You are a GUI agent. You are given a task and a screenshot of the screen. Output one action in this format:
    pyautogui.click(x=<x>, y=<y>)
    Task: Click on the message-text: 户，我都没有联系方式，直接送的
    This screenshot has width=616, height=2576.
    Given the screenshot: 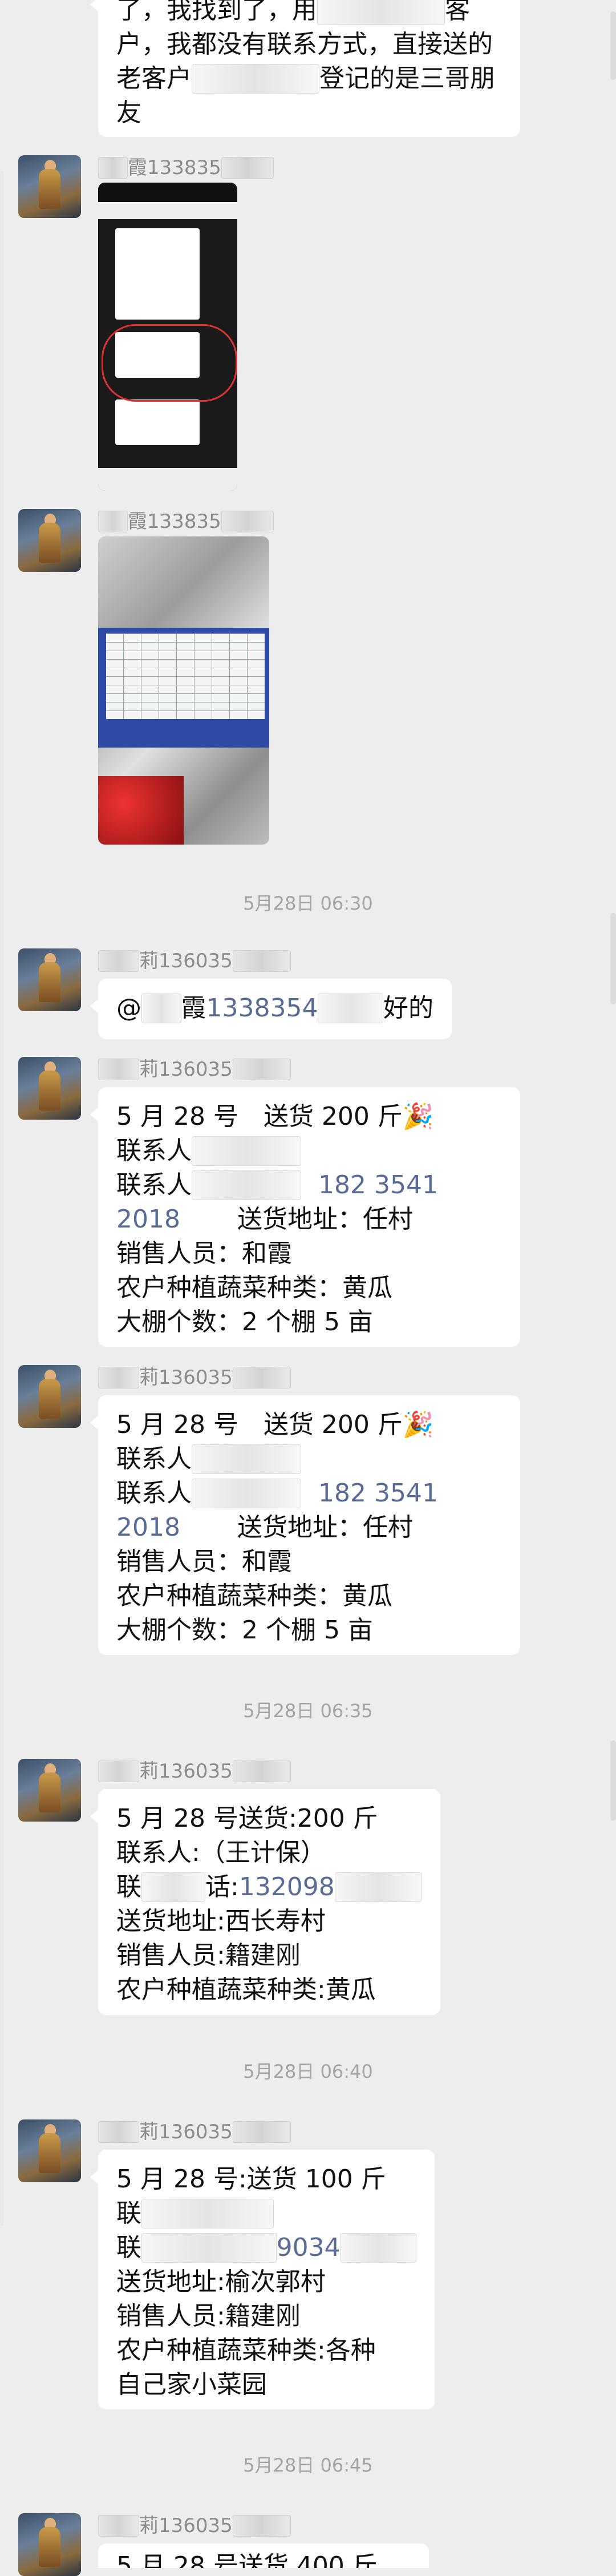 What is the action you would take?
    pyautogui.click(x=305, y=44)
    